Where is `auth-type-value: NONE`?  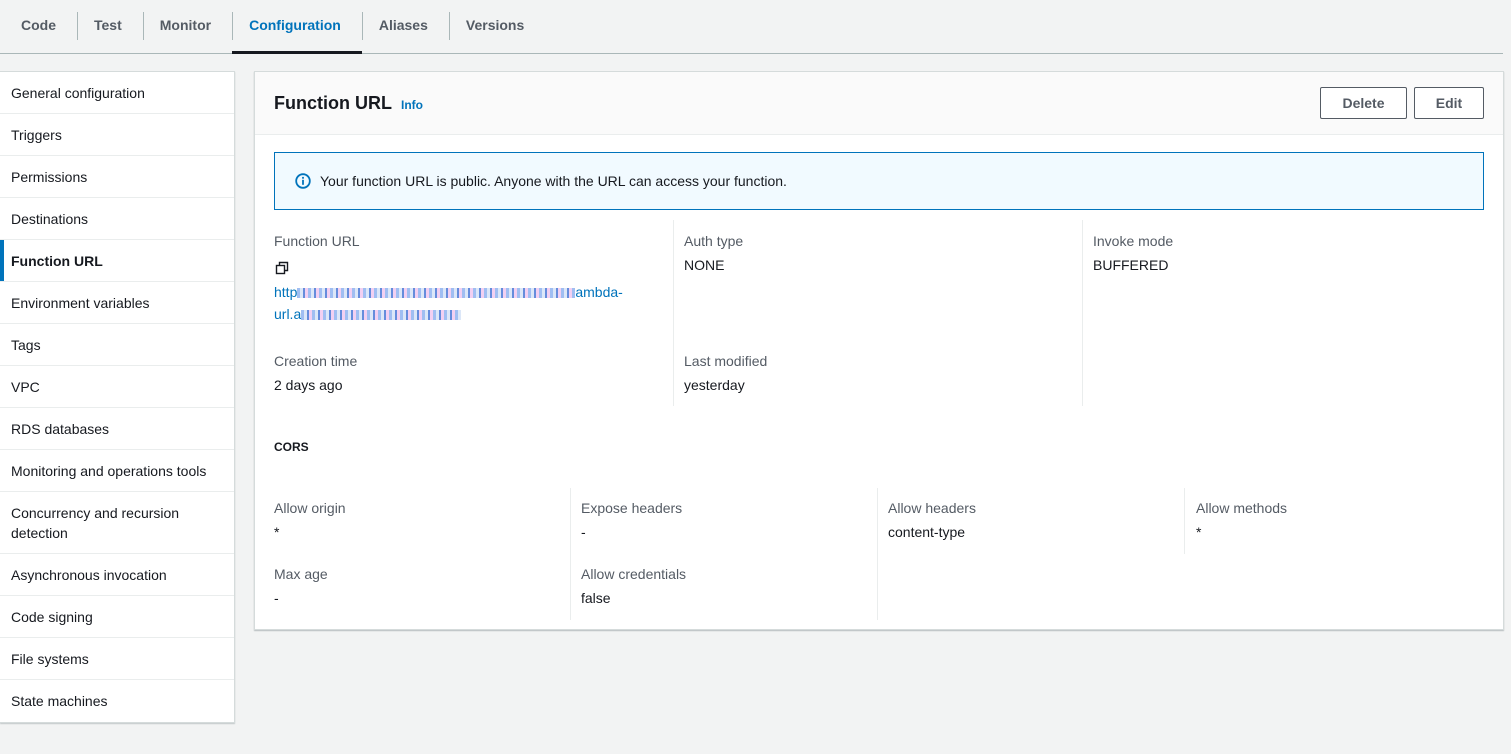 auth-type-value: NONE is located at coordinates (704, 265).